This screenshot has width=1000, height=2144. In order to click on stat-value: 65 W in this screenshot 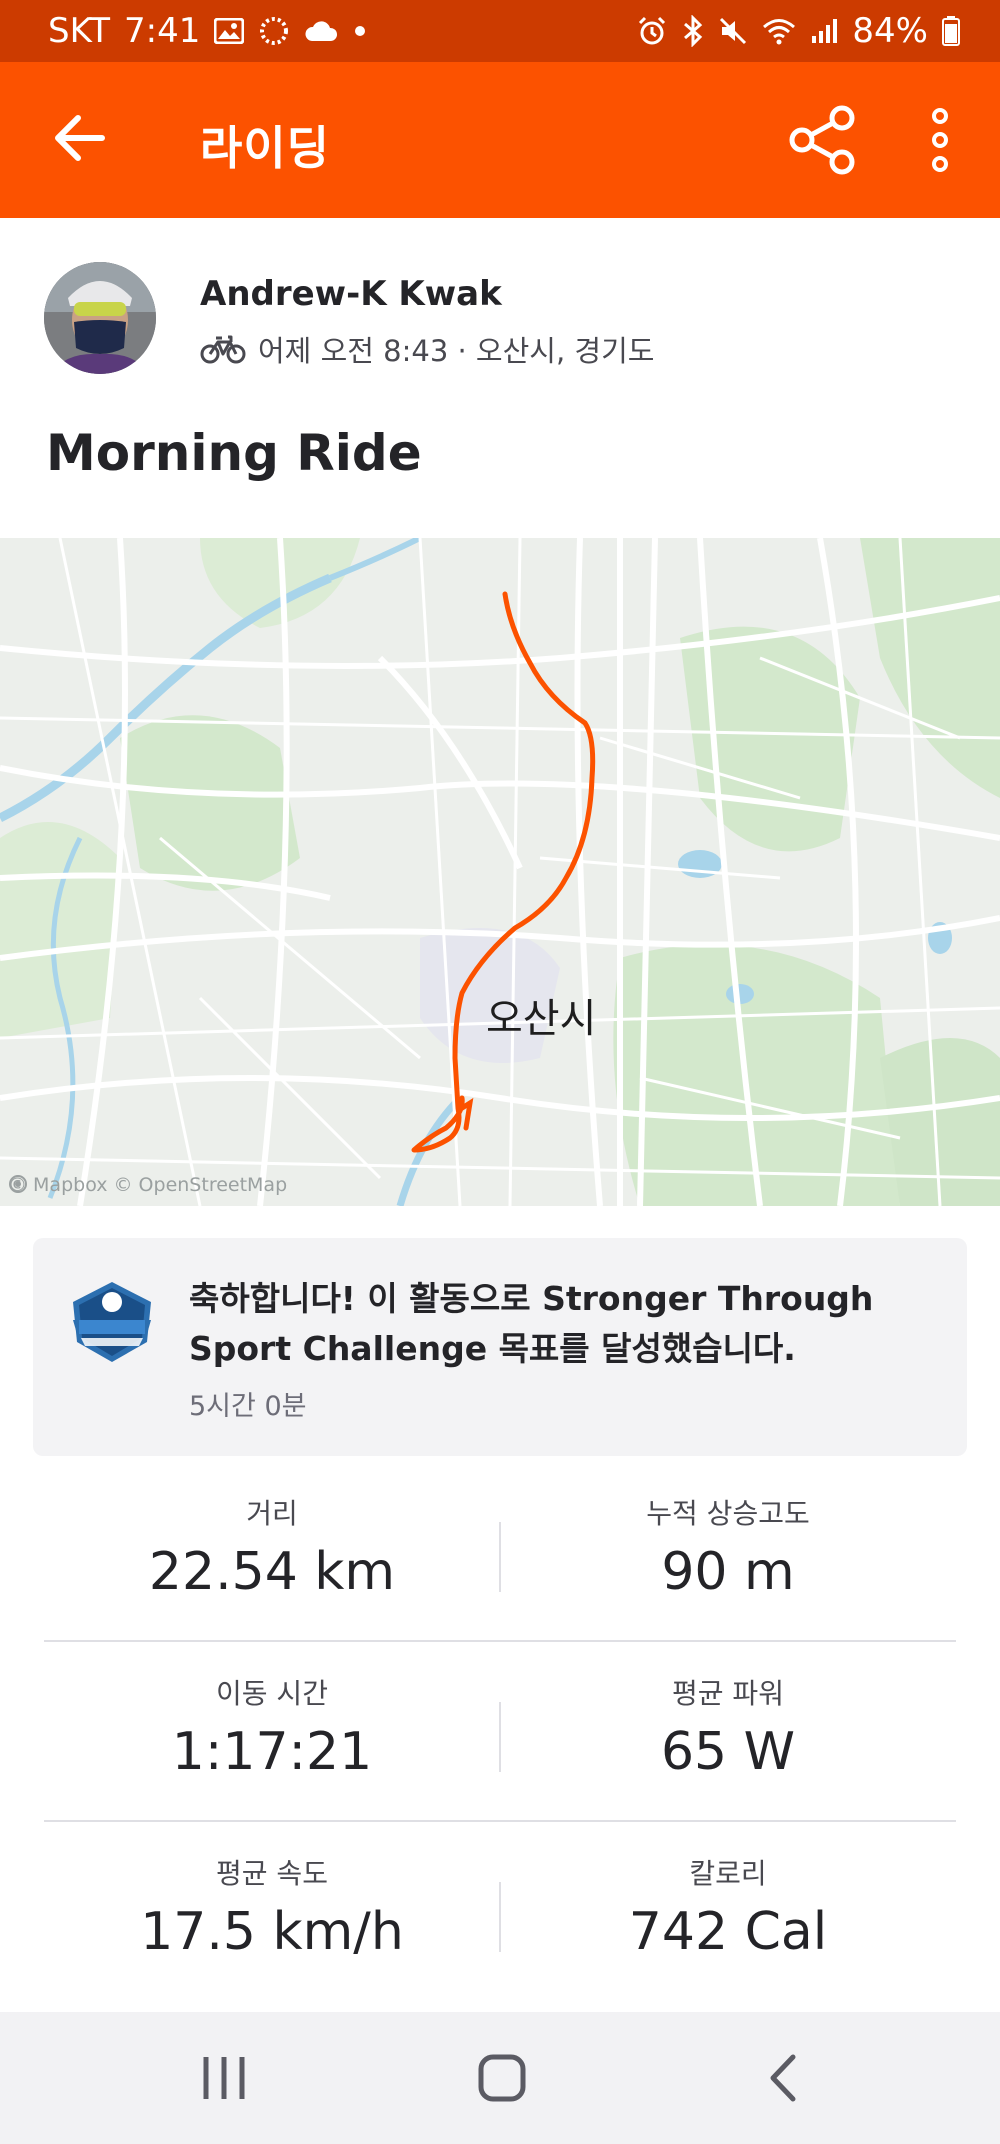, I will do `click(728, 1752)`.